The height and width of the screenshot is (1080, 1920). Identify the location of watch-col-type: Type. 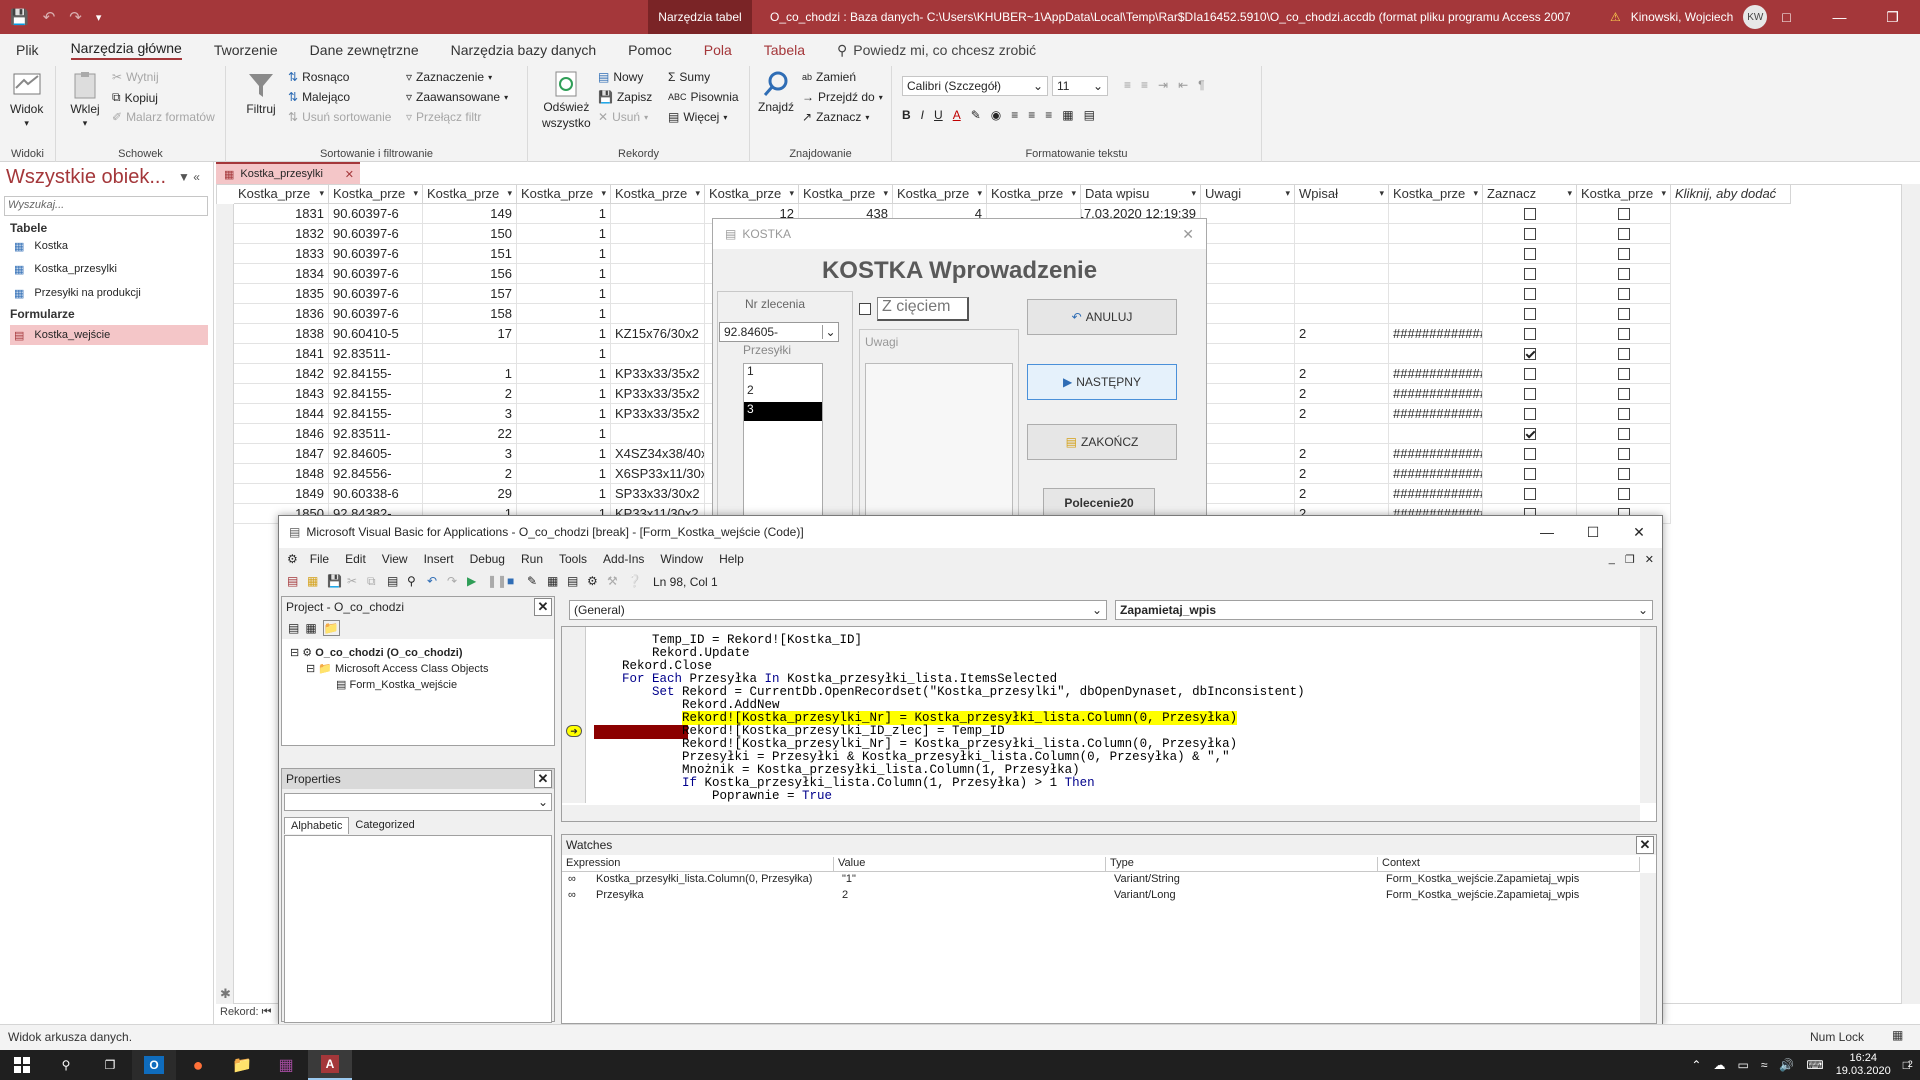
(1242, 864).